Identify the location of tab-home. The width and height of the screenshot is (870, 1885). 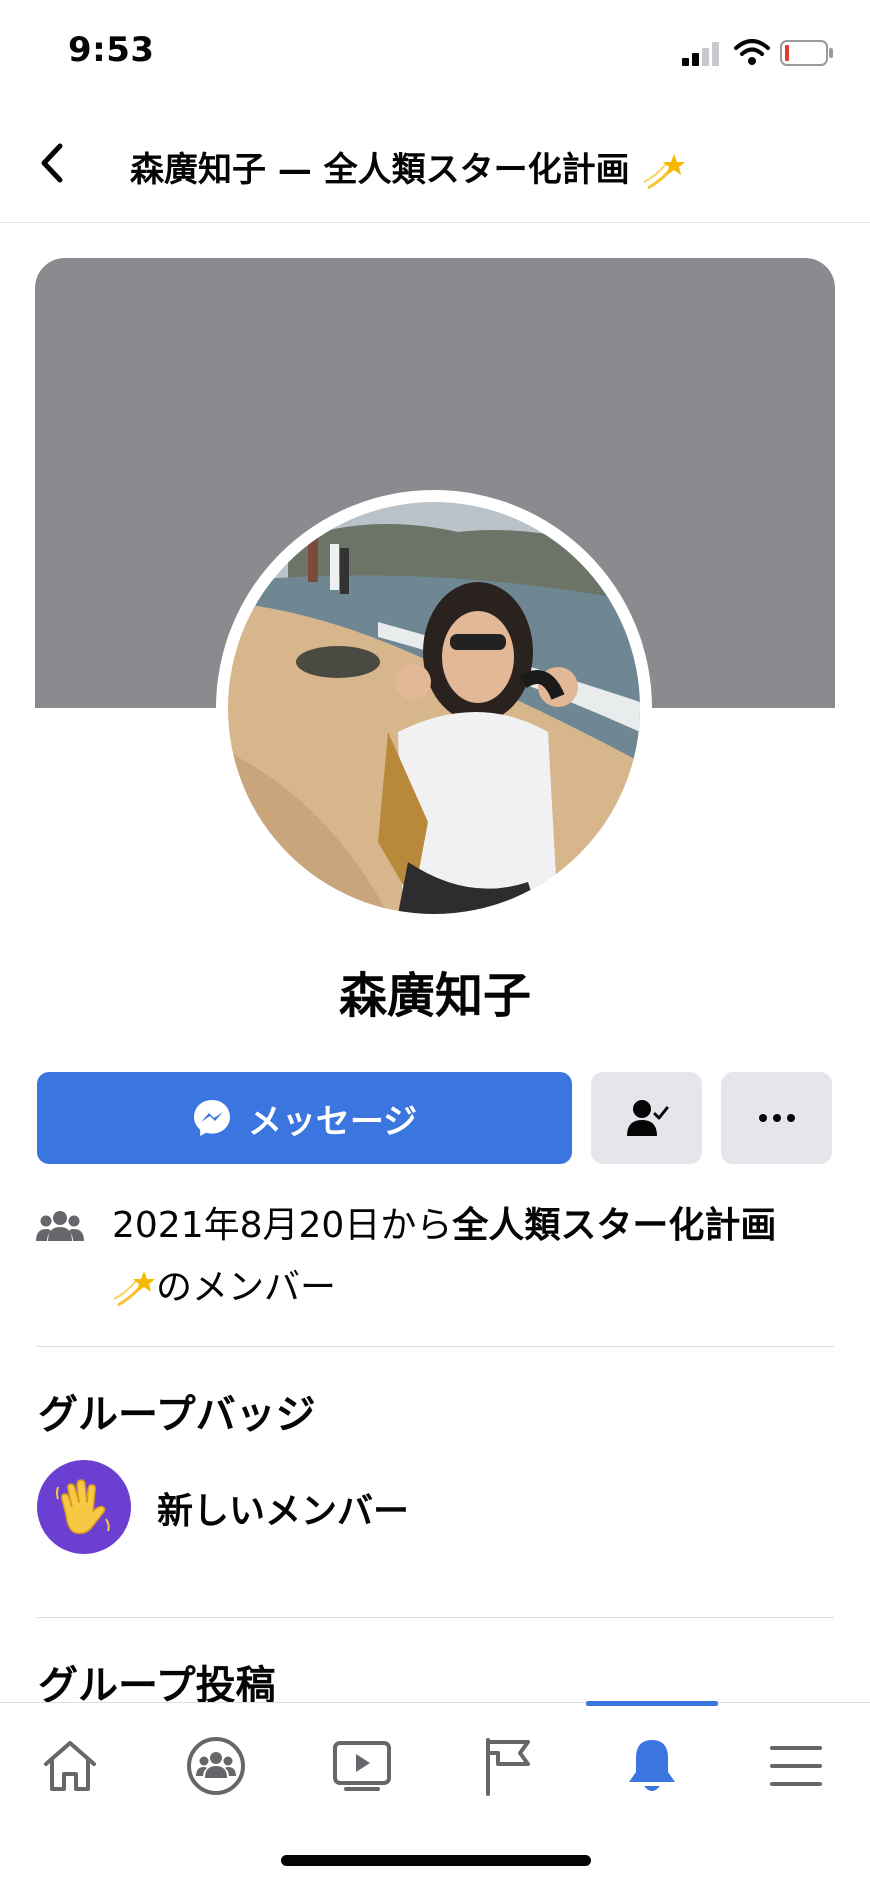
(70, 1766).